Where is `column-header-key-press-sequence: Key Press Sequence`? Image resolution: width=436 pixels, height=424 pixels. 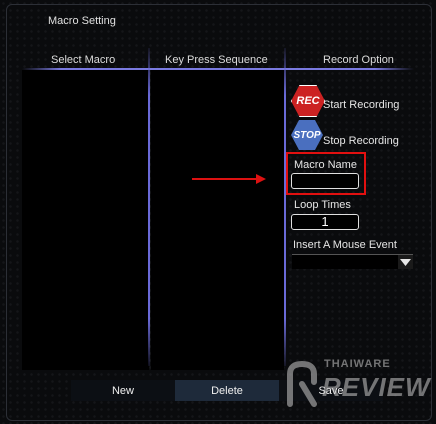
column-header-key-press-sequence: Key Press Sequence is located at coordinates (216, 60).